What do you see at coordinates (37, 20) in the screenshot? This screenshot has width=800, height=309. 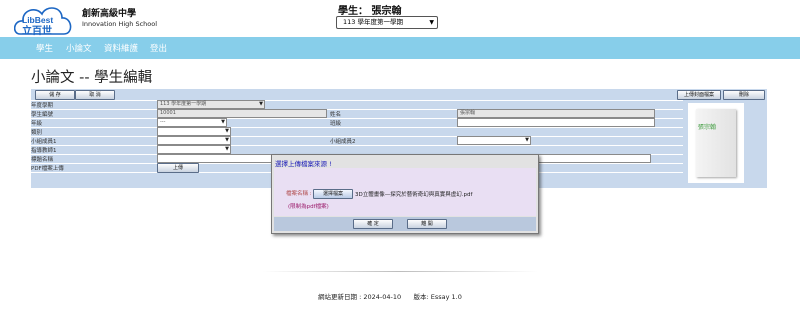 I see `logo-latin-text: LibBest` at bounding box center [37, 20].